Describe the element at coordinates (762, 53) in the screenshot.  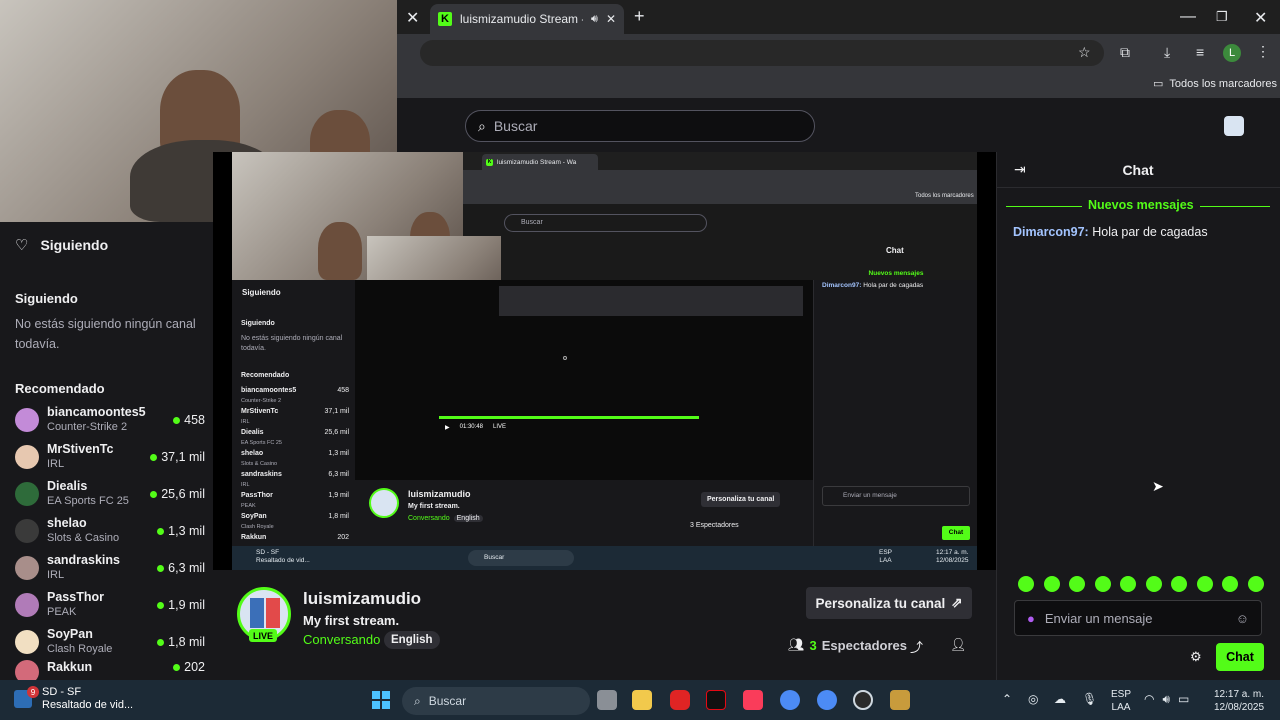
I see `address-bar` at that location.